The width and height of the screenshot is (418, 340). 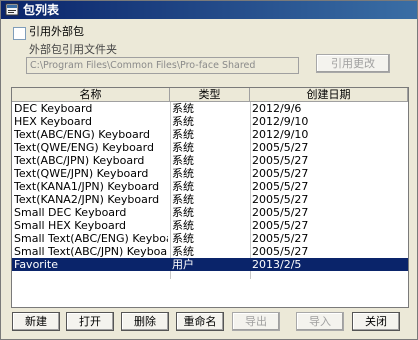 I want to click on row-name: Small HEX Keyboard, so click(x=70, y=225).